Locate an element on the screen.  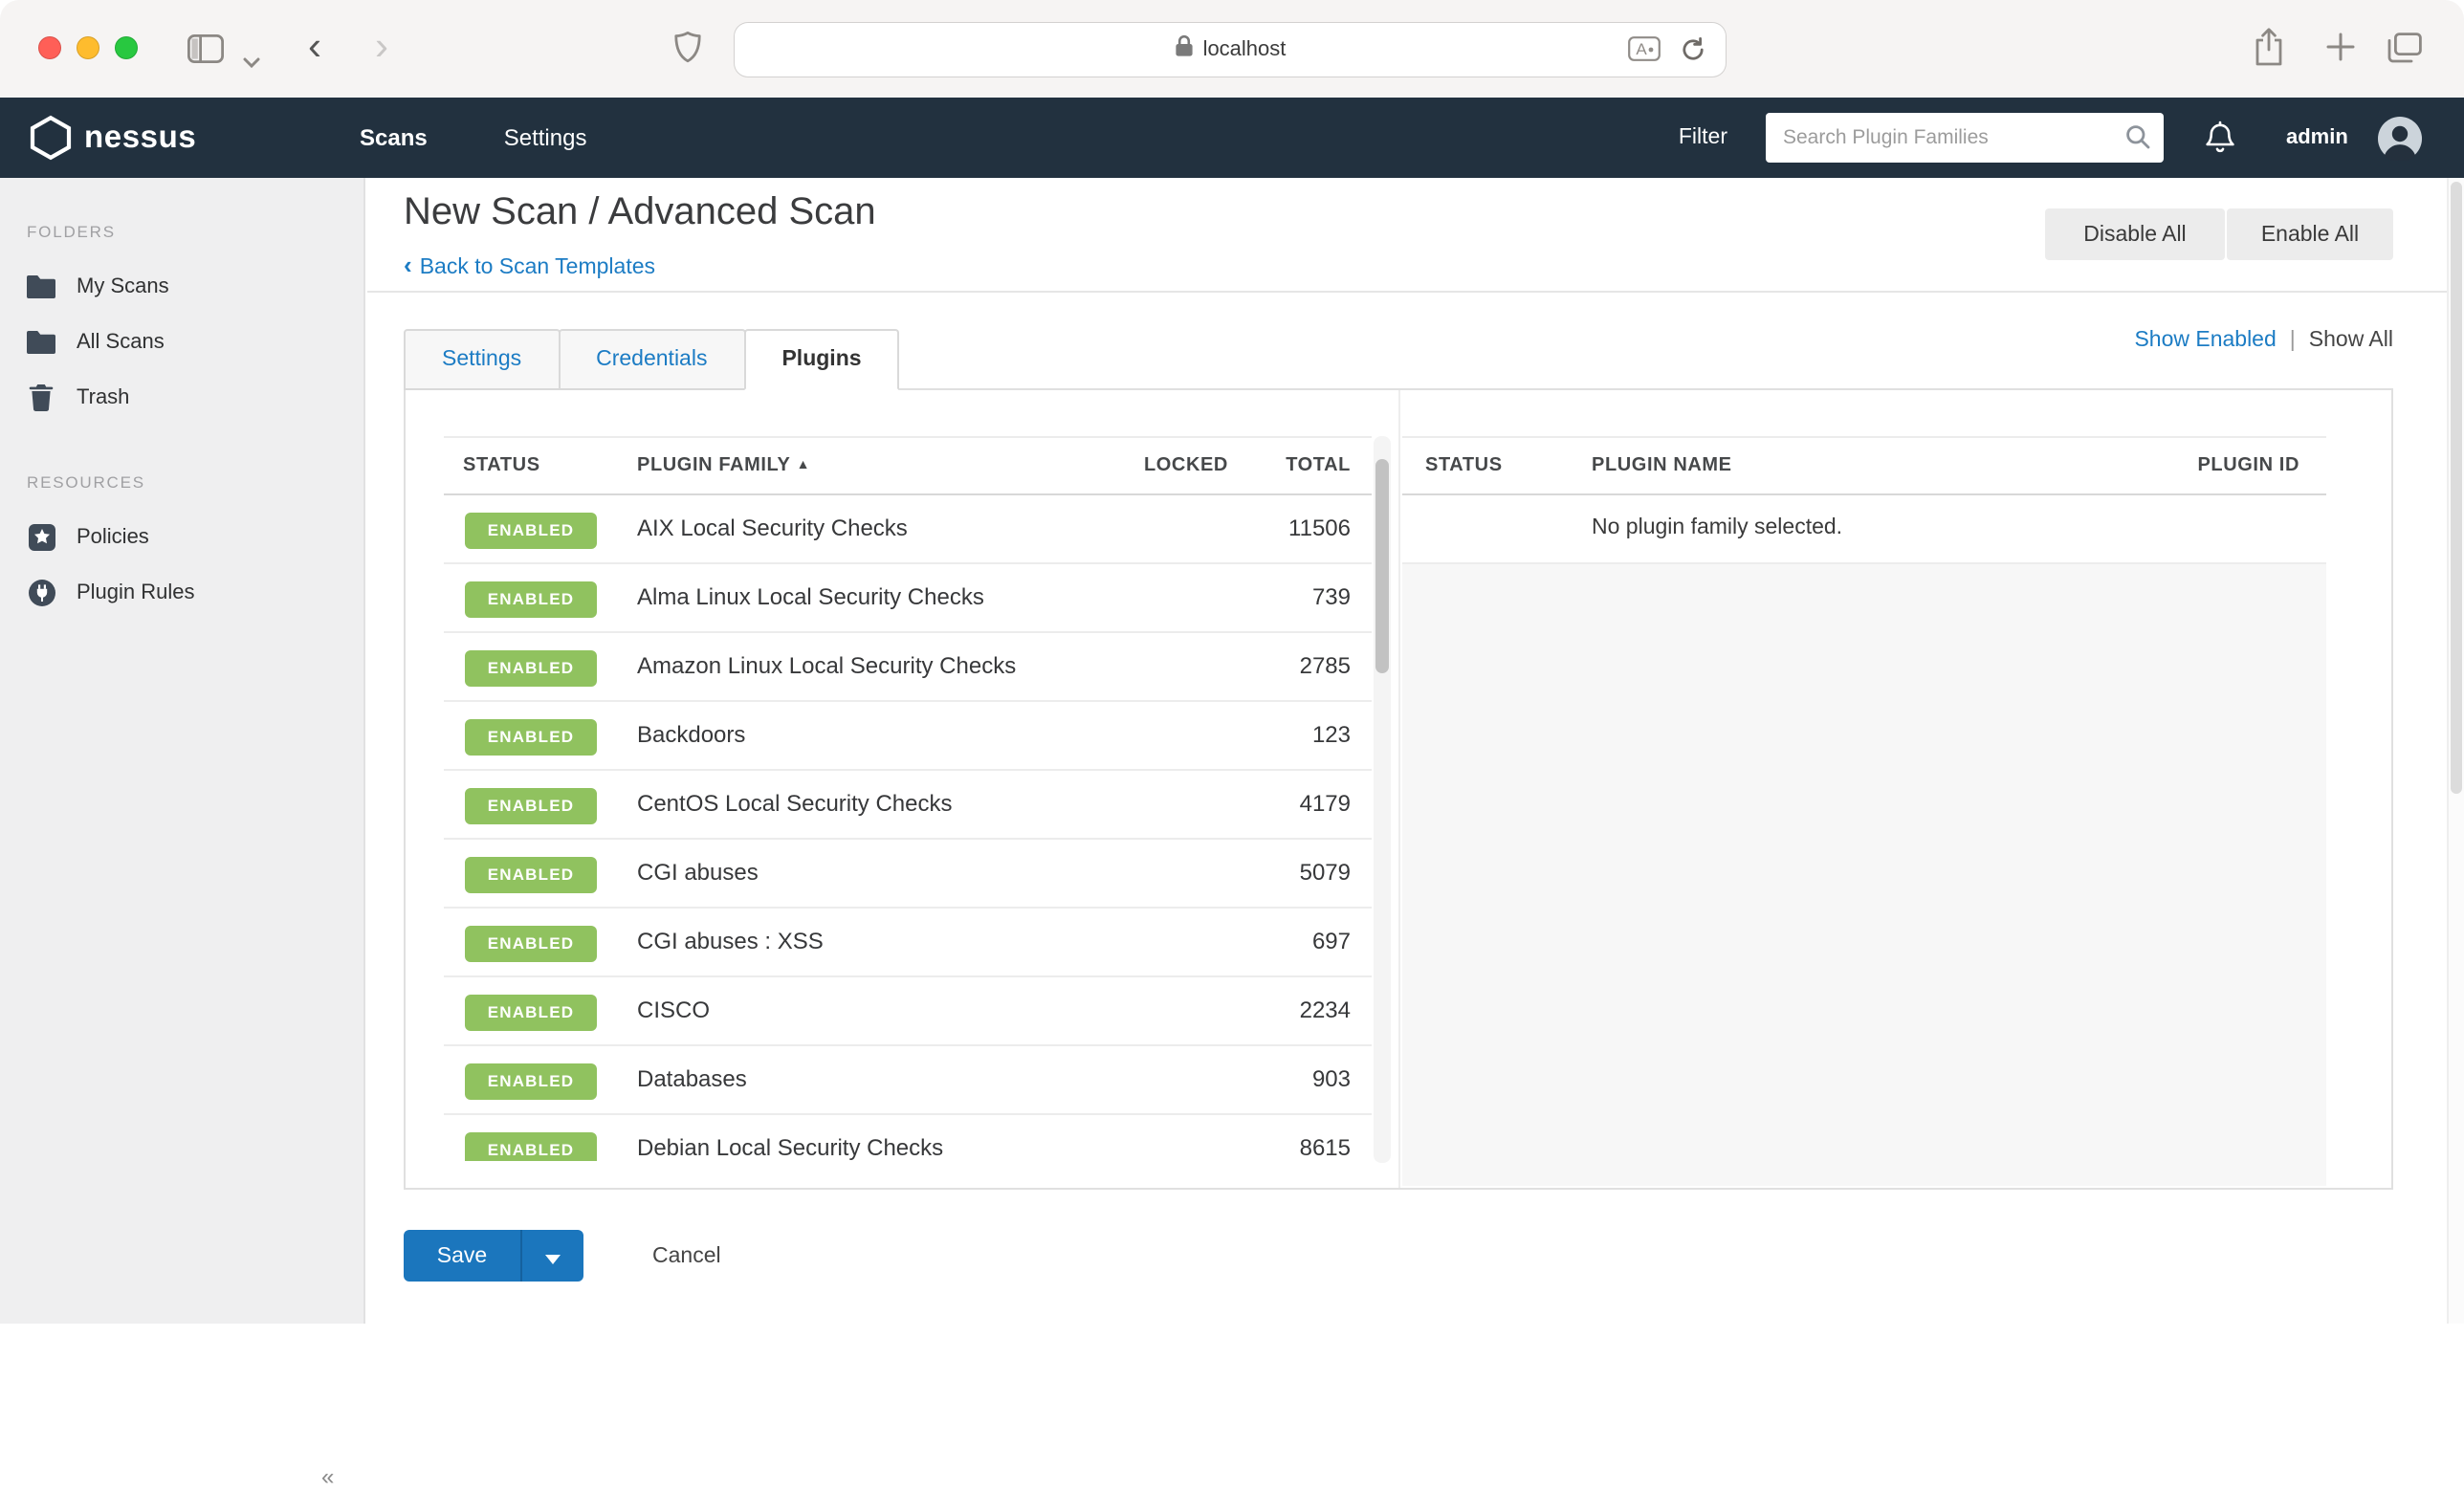
plugin-rules-icon is located at coordinates (41, 592).